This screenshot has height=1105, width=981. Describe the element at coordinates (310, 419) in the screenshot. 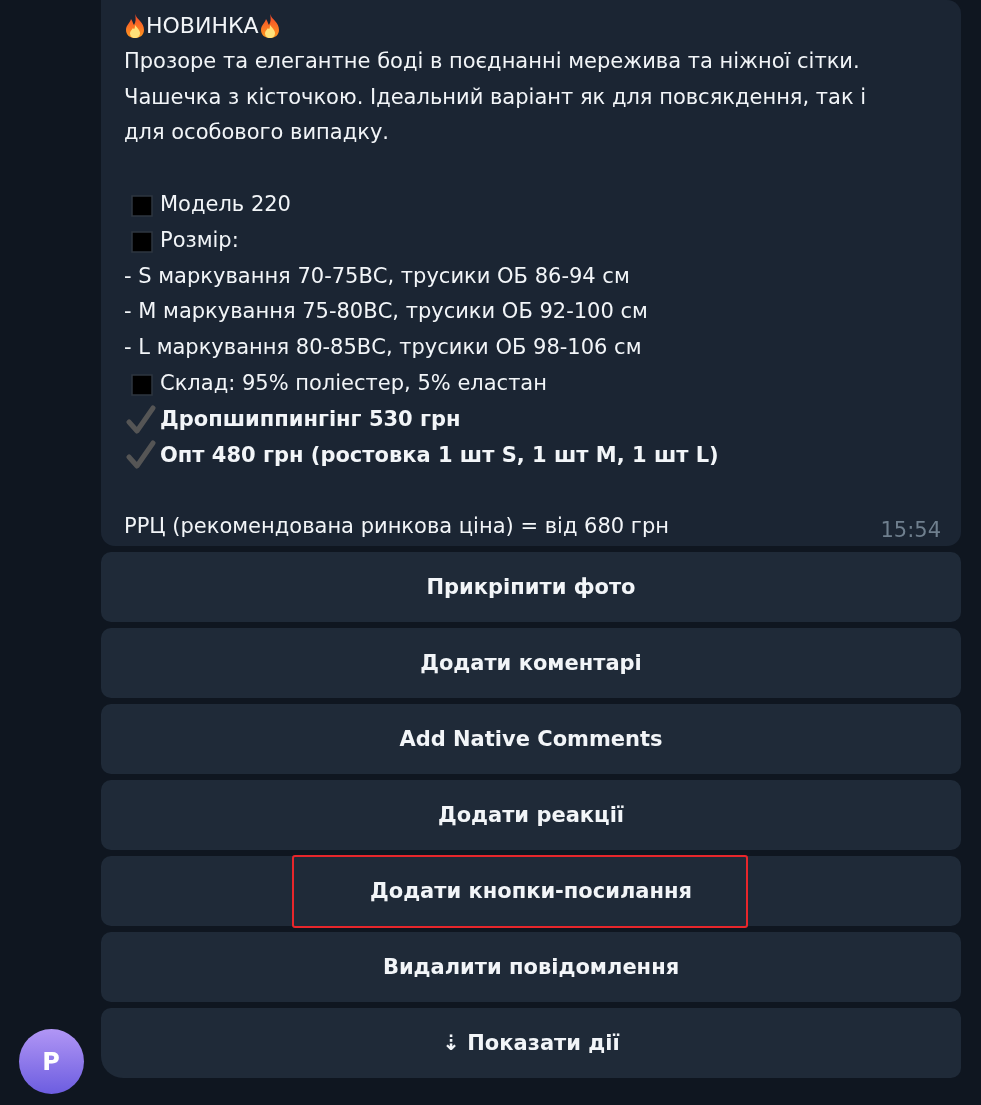

I see `message-line: Дропшиппингінг 530 грн` at that location.